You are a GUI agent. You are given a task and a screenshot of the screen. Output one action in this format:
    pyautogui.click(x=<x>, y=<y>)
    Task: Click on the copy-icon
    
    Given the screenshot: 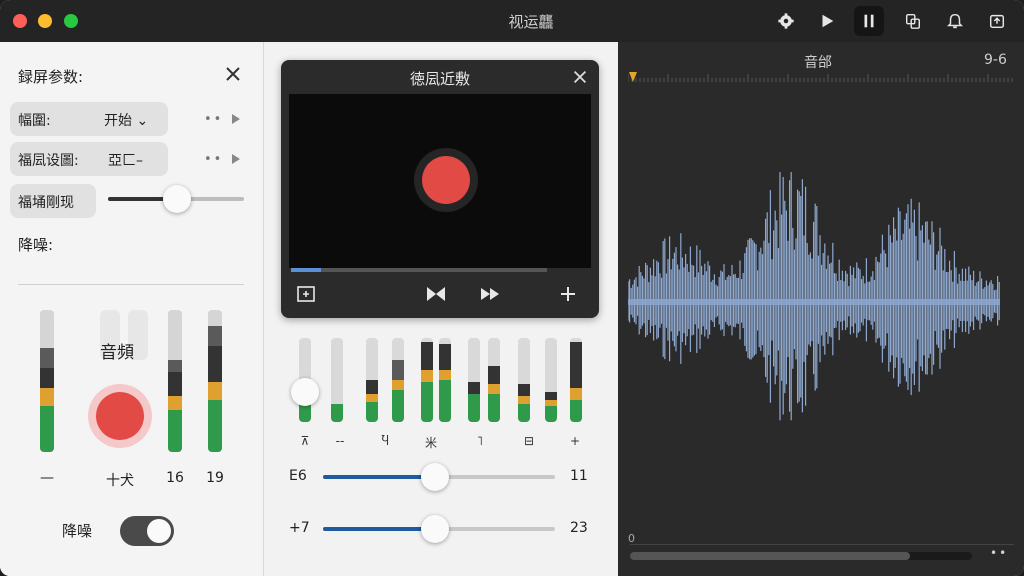 What is the action you would take?
    pyautogui.click(x=913, y=21)
    